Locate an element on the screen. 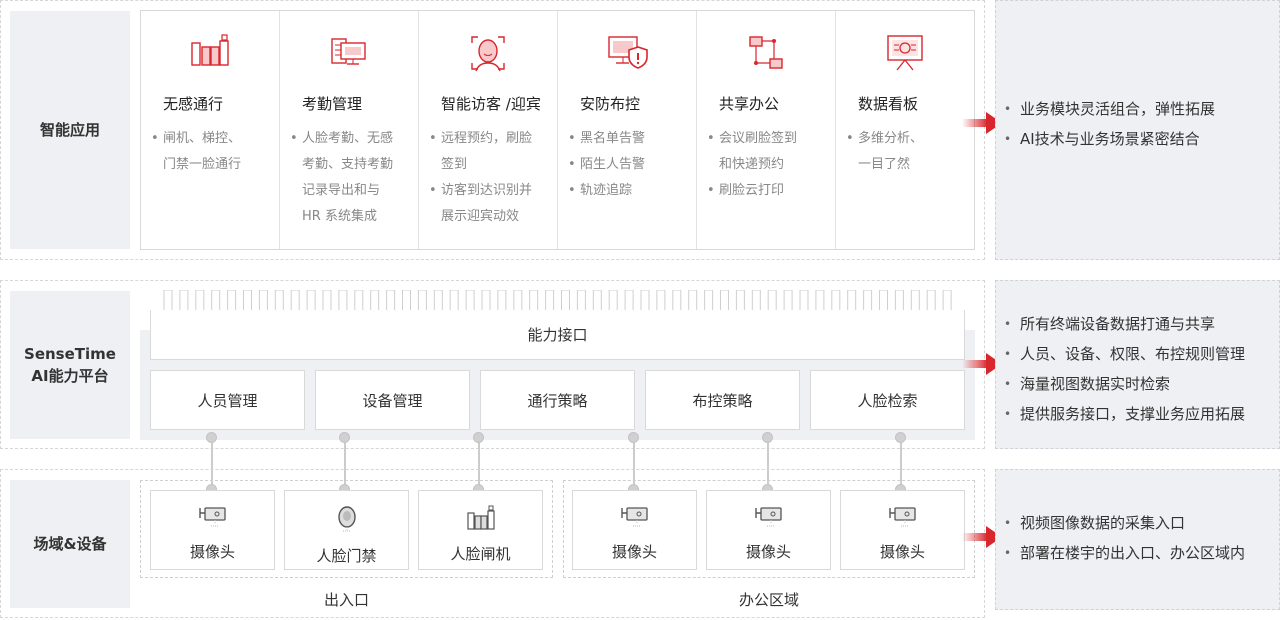 The image size is (1286, 620). device-label: 人脸门禁 is located at coordinates (346, 556).